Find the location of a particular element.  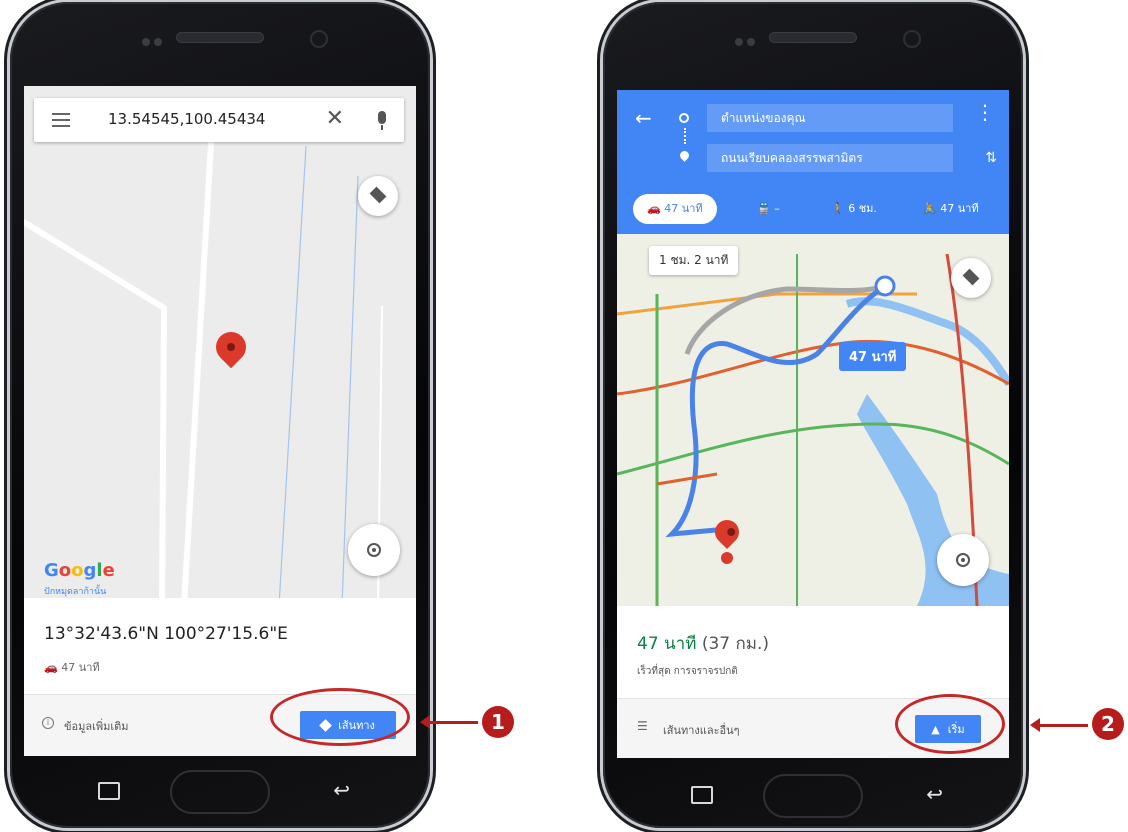

microphone-icon is located at coordinates (382, 120).